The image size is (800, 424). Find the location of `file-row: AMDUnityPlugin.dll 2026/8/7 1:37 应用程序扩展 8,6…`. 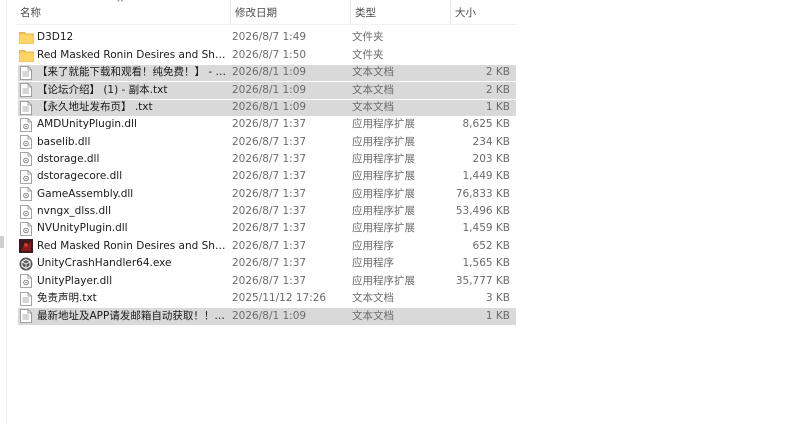

file-row: AMDUnityPlugin.dll 2026/8/7 1:37 应用程序扩展 8,6… is located at coordinates (267, 124).